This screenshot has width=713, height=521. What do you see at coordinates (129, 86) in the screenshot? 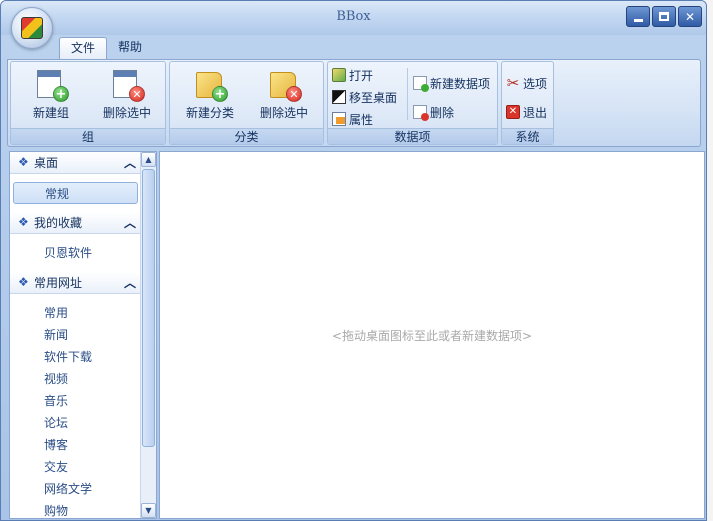
I see `delete-window-icon: ✕` at bounding box center [129, 86].